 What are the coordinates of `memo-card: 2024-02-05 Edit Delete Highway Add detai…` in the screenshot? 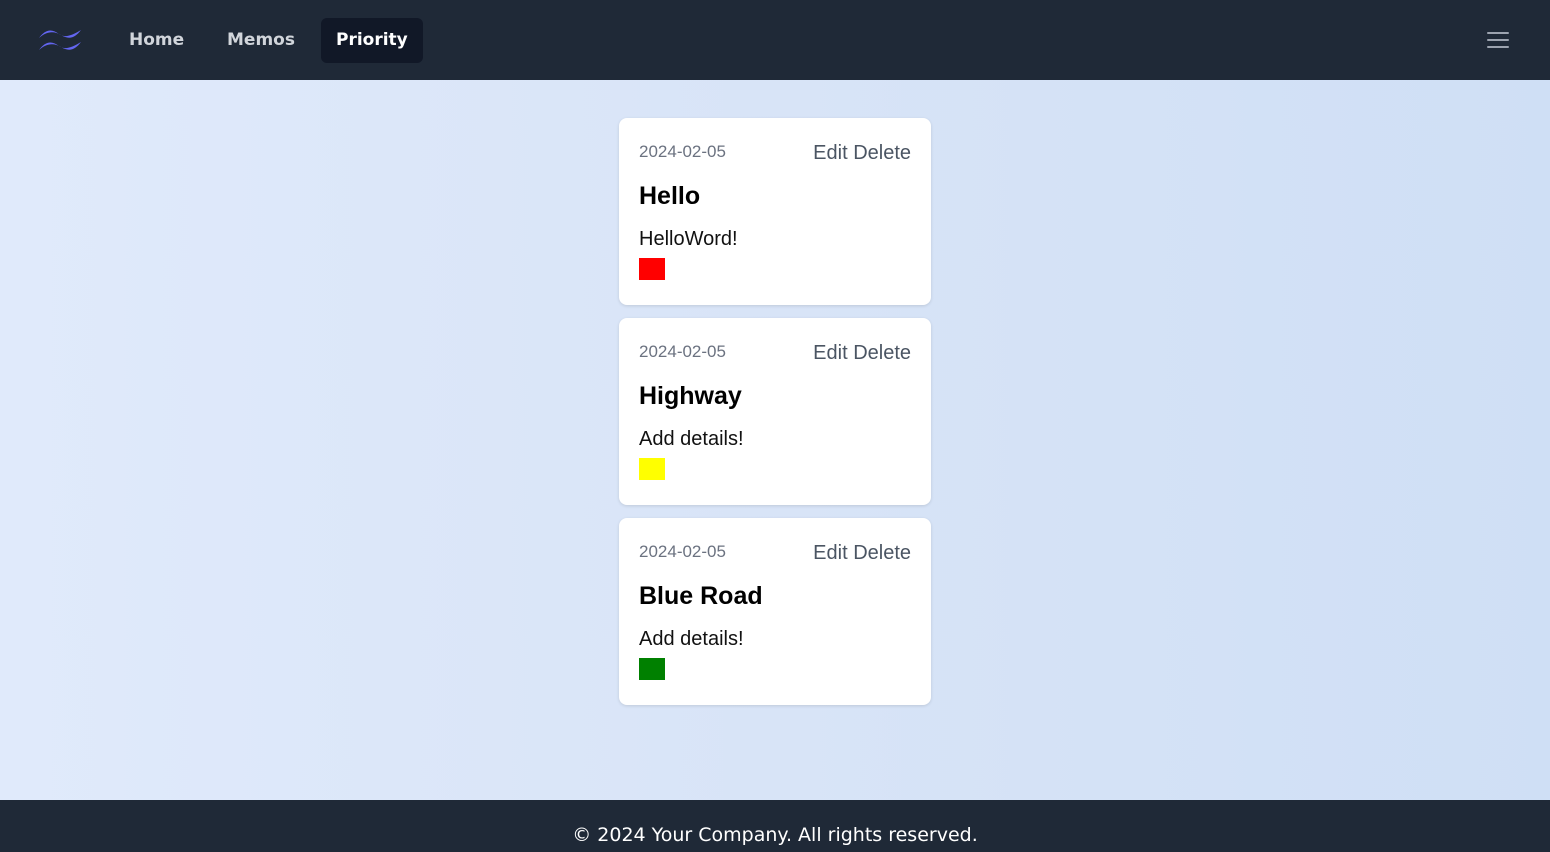 It's located at (775, 411).